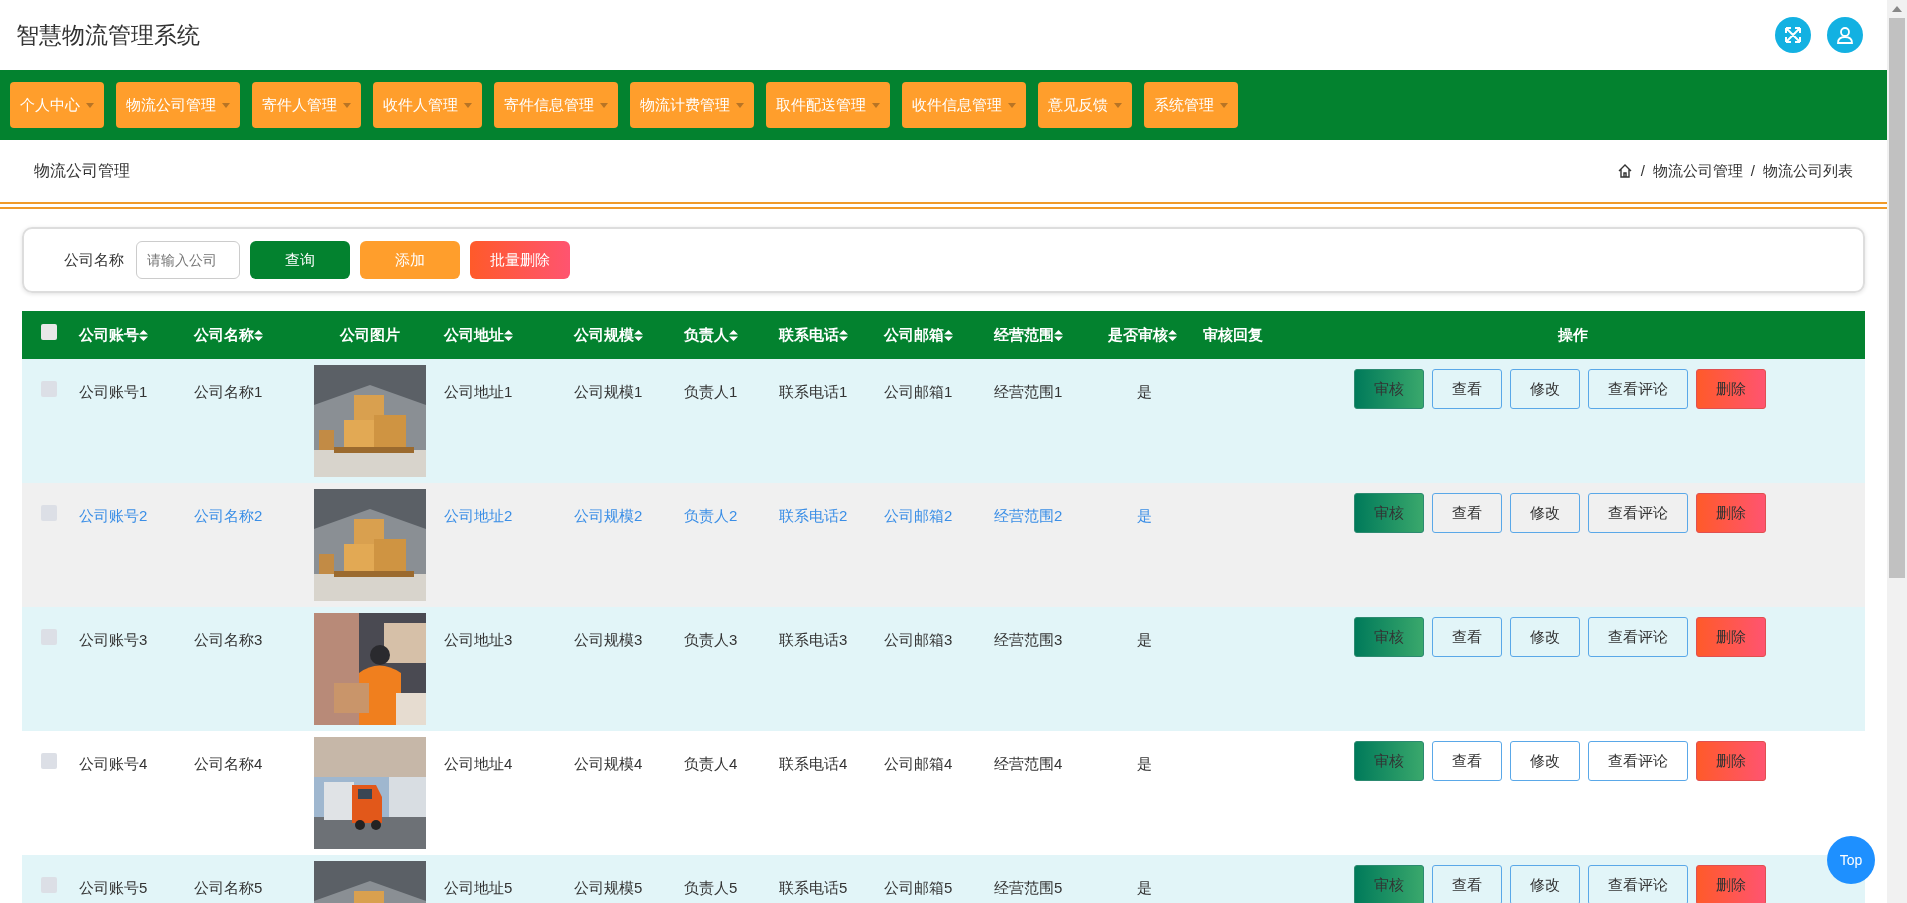 The width and height of the screenshot is (1907, 903). Describe the element at coordinates (608, 763) in the screenshot. I see `table-cell: 公司规模4` at that location.